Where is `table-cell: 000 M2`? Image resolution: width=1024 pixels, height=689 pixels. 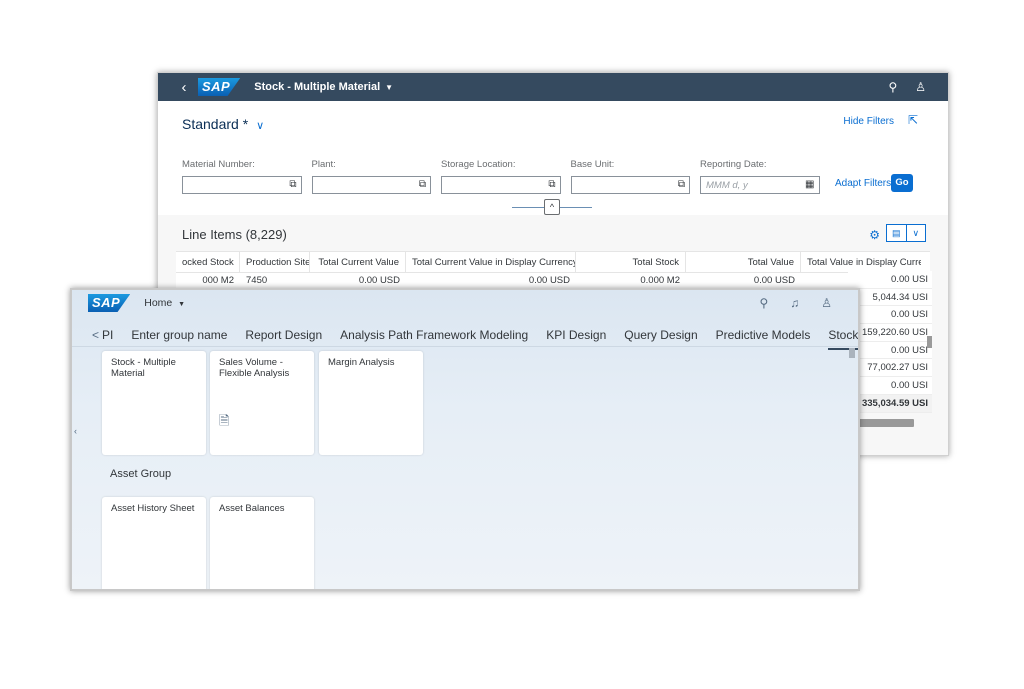
table-cell: 000 M2 is located at coordinates (218, 280).